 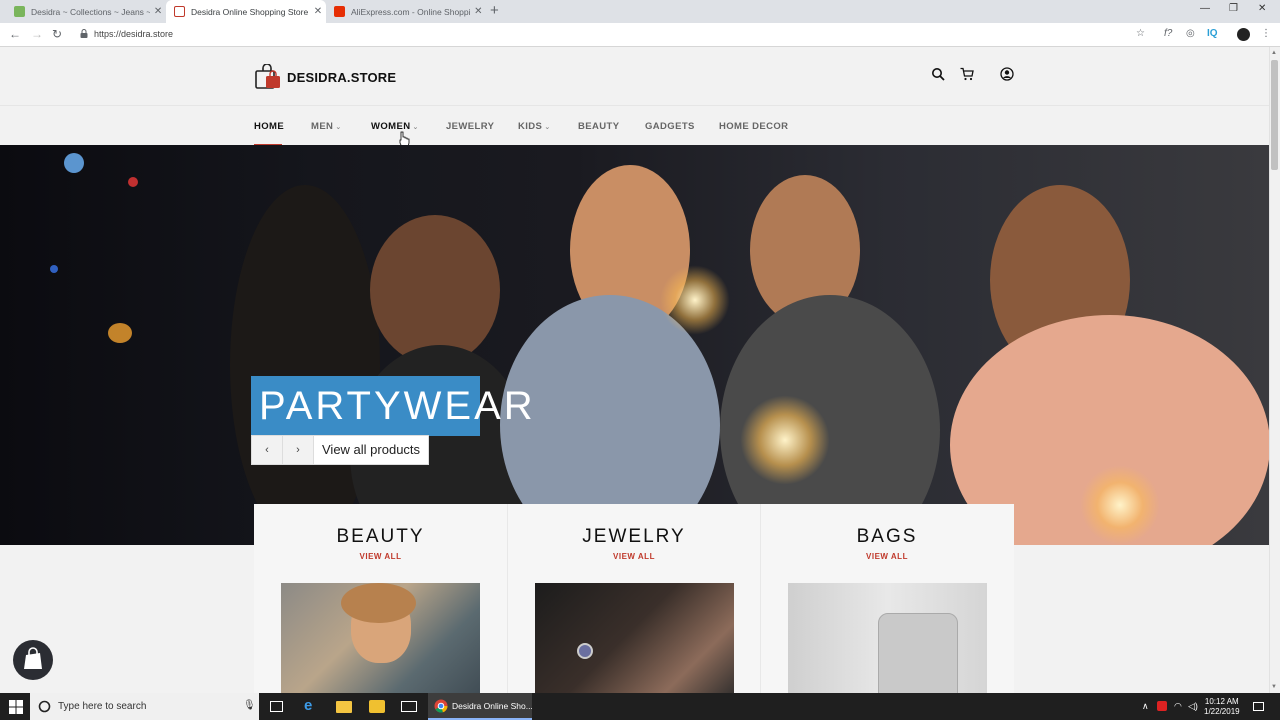 I want to click on tab-title: Desidra Online Shopping Store, so click(x=250, y=11).